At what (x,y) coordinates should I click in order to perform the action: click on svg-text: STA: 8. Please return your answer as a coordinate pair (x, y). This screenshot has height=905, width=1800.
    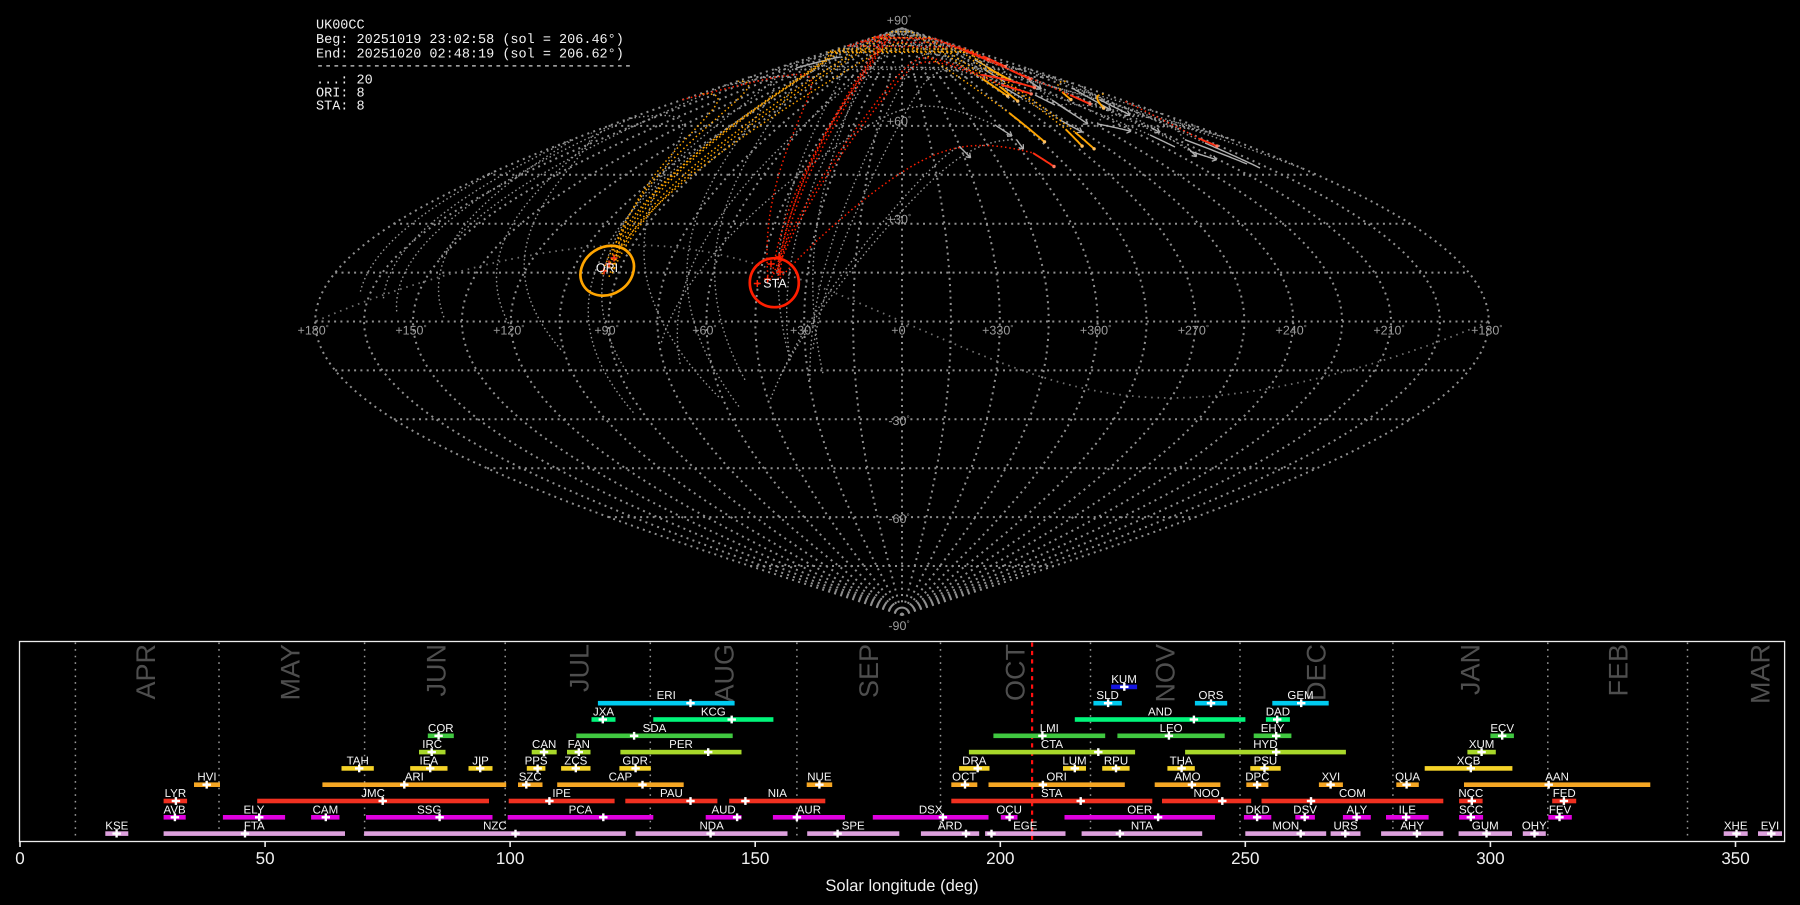
    Looking at the image, I should click on (340, 107).